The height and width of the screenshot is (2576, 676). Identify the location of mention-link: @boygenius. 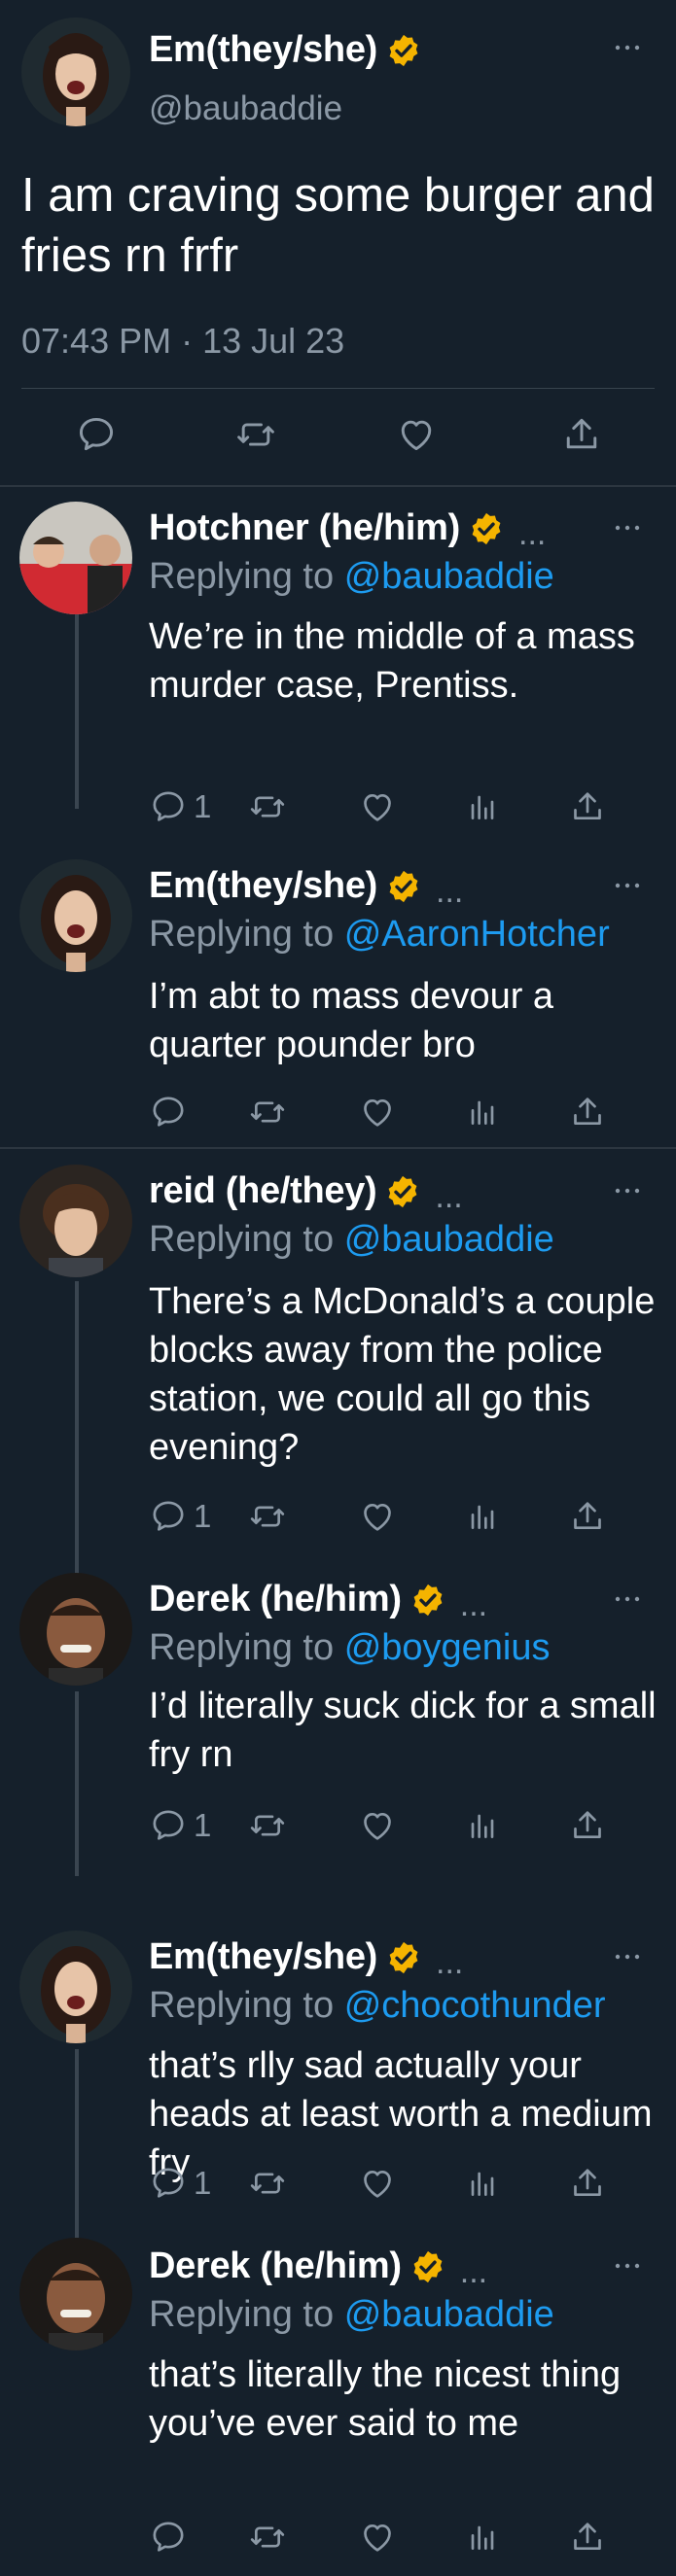
(448, 1647).